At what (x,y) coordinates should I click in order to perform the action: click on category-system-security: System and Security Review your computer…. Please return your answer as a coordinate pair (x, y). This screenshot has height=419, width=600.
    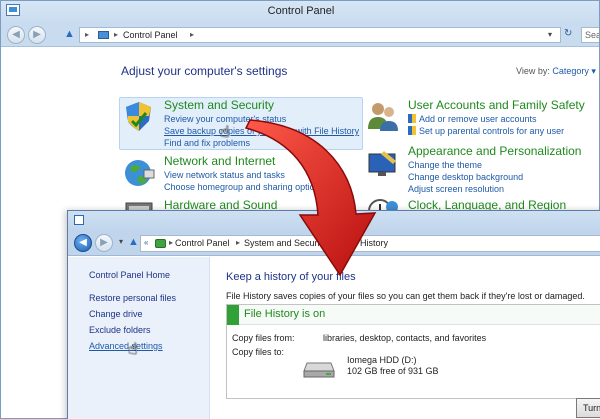
    Looking at the image, I should click on (261, 123).